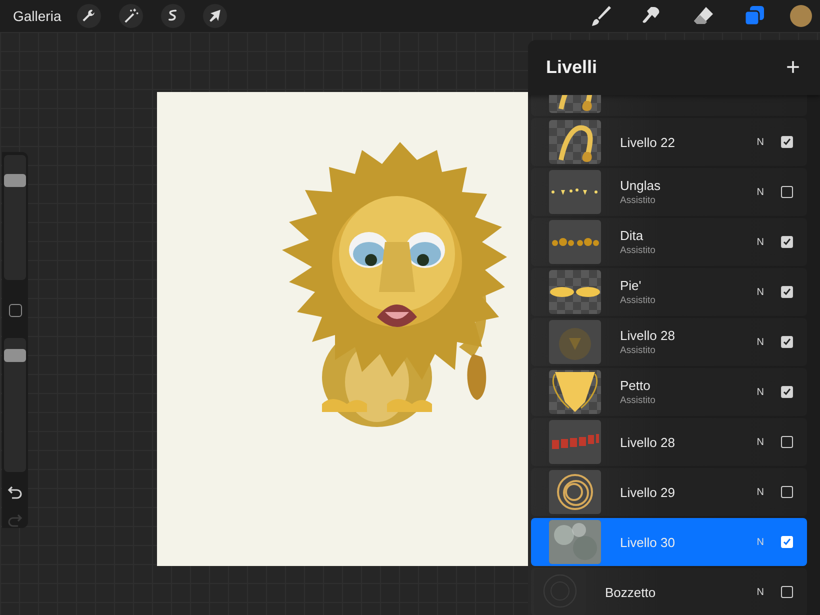 The image size is (820, 615). Describe the element at coordinates (15, 310) in the screenshot. I see `modify-button` at that location.